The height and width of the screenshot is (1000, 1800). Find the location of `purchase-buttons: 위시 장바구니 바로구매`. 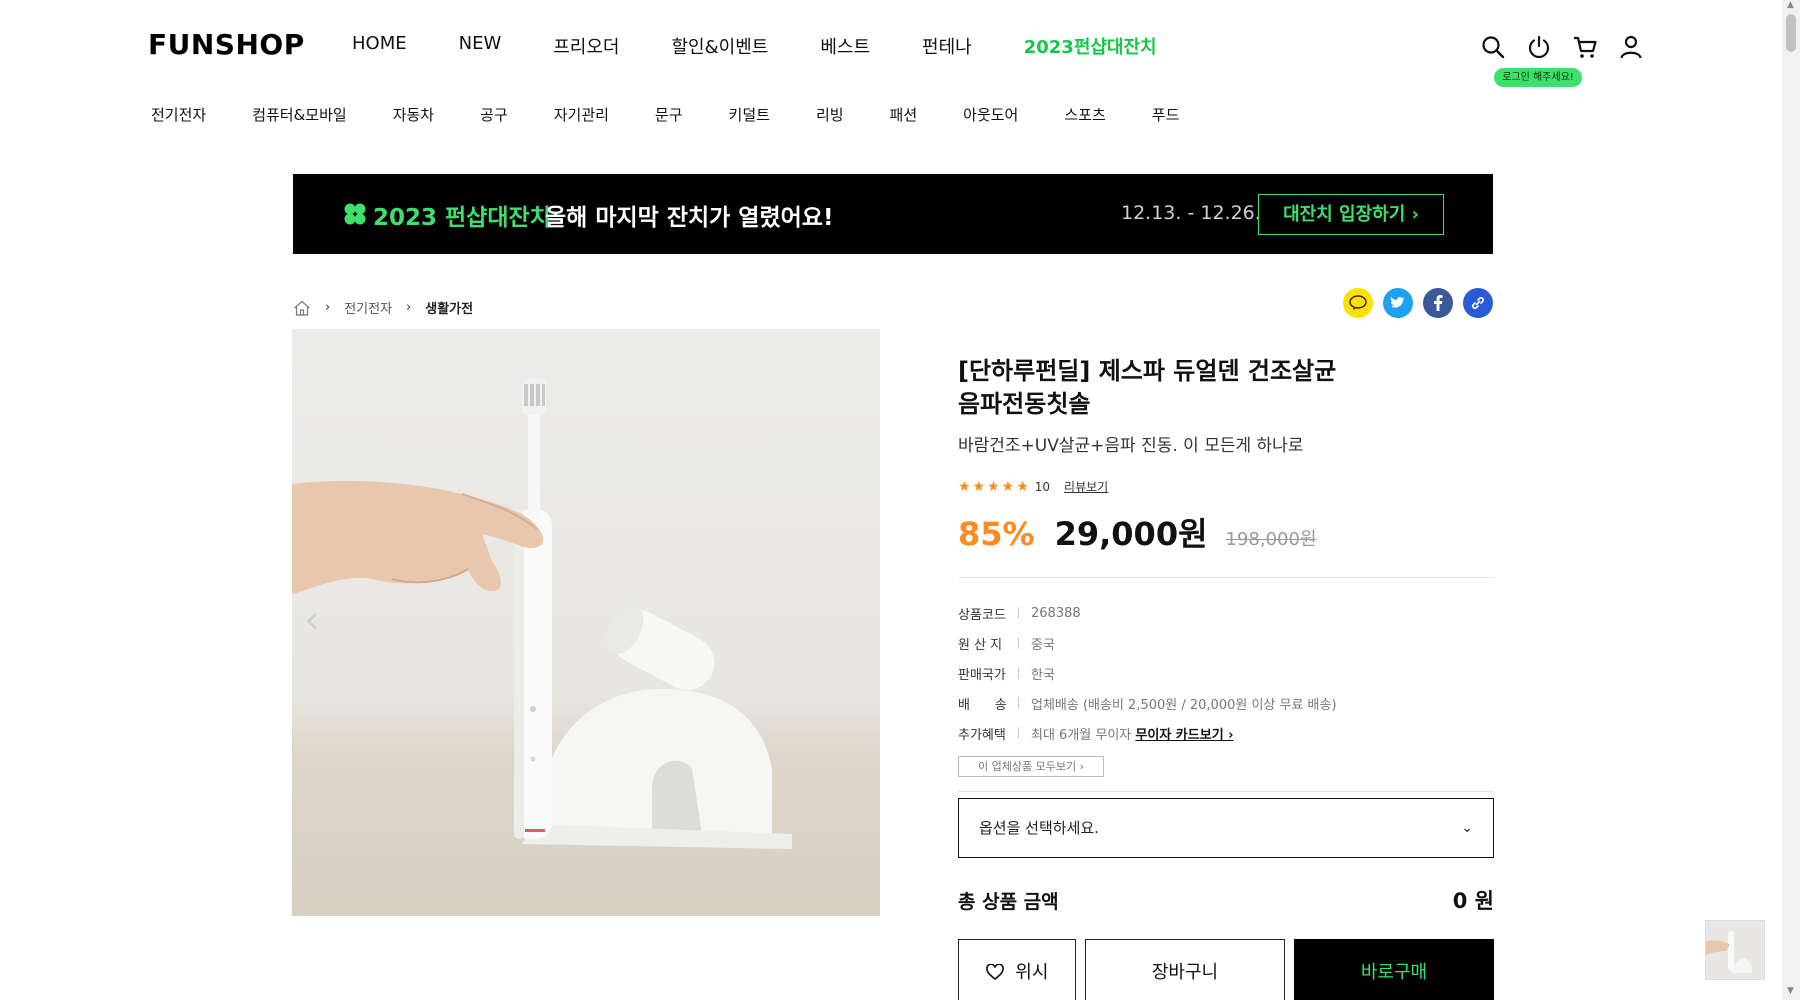

purchase-buttons: 위시 장바구니 바로구매 is located at coordinates (1226, 969).